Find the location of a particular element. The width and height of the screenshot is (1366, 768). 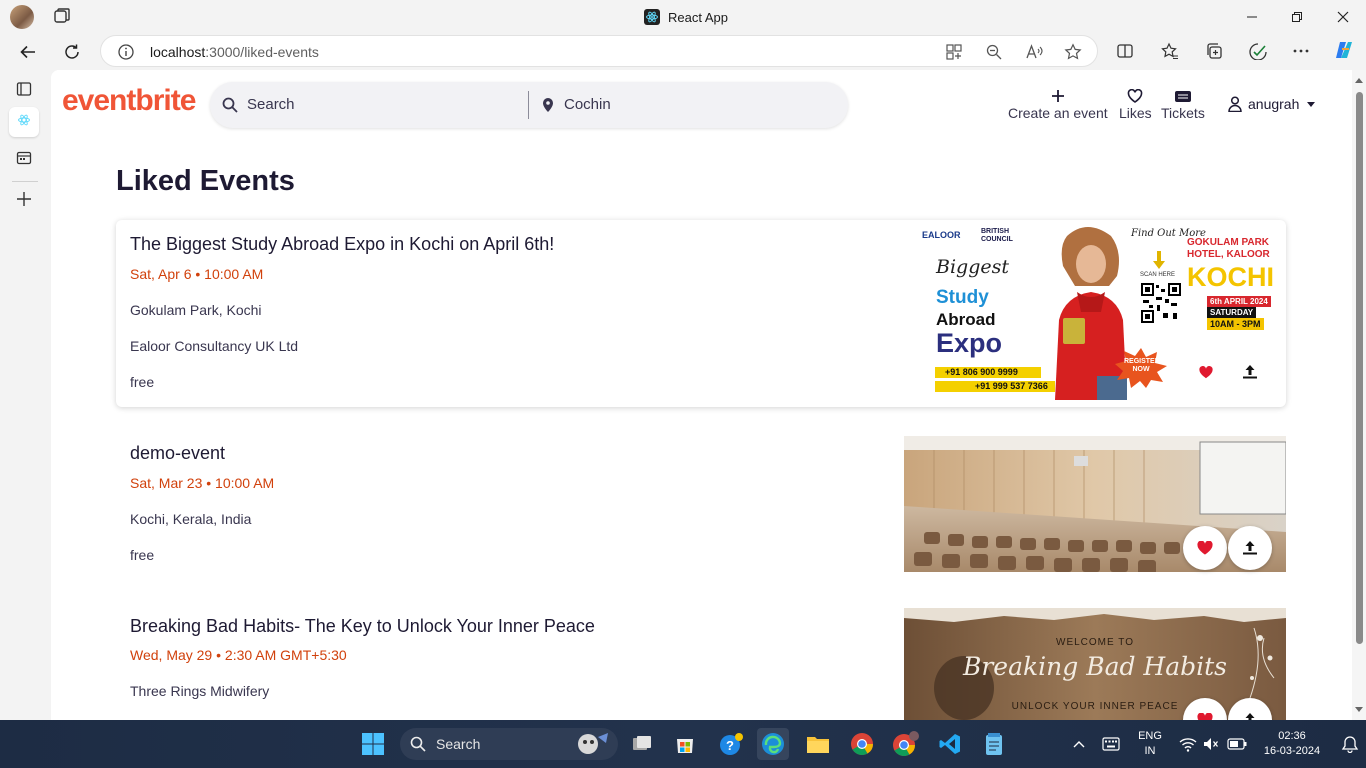

scrollbar-thumb is located at coordinates (1359, 368).